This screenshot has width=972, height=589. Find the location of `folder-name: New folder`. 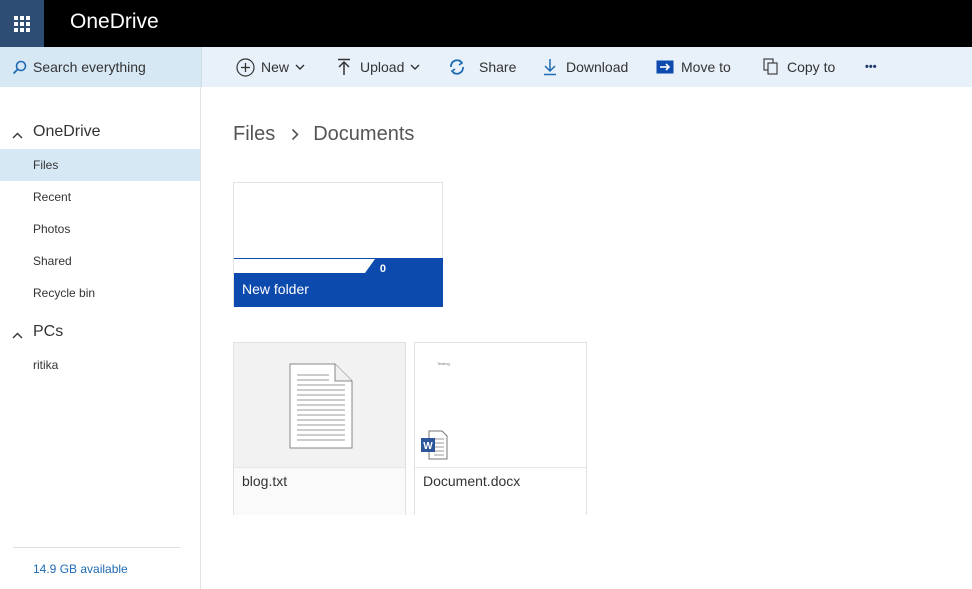

folder-name: New folder is located at coordinates (275, 289).